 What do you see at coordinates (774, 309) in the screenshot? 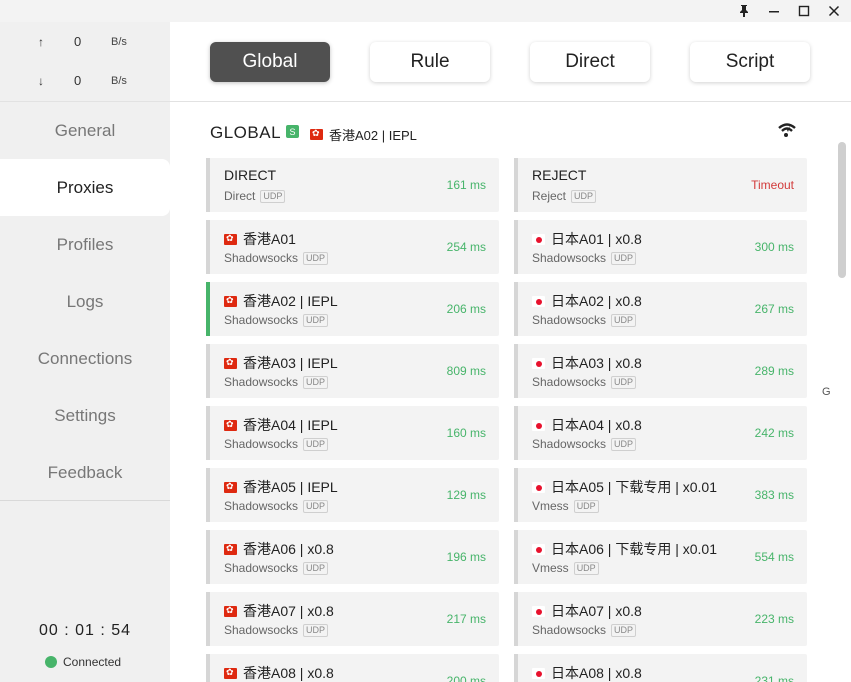
I see `proxy-delay: 267 ms` at bounding box center [774, 309].